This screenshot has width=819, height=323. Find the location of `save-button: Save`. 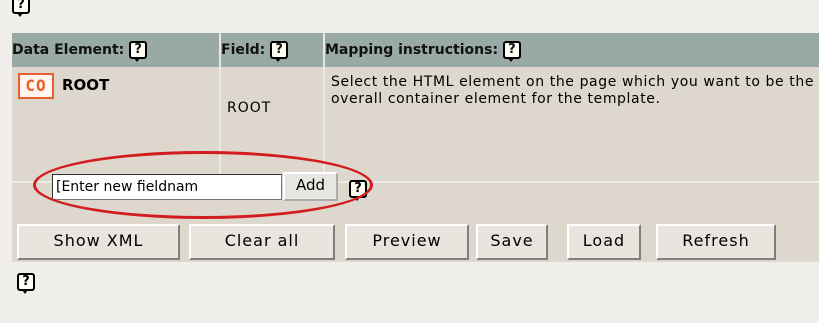

save-button: Save is located at coordinates (512, 242).